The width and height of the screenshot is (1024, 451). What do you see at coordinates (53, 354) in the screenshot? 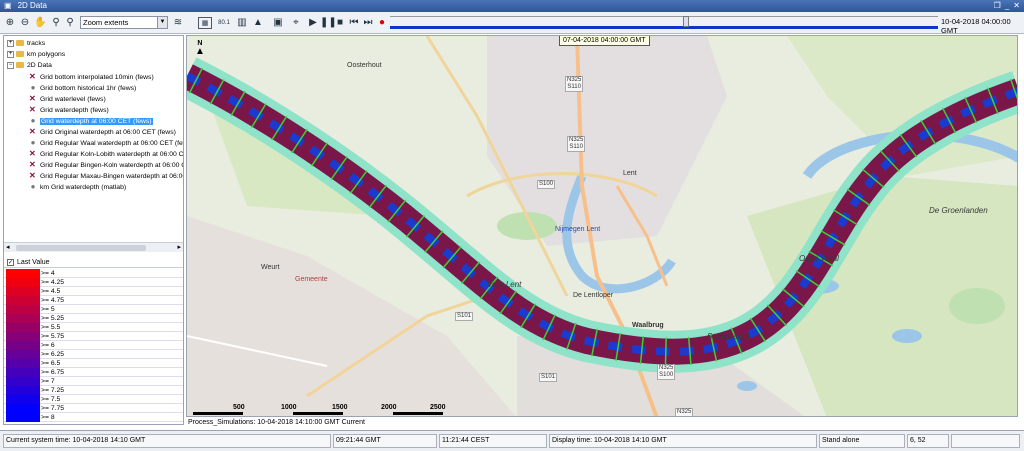
I see `legend-label: >= 6.25` at bounding box center [53, 354].